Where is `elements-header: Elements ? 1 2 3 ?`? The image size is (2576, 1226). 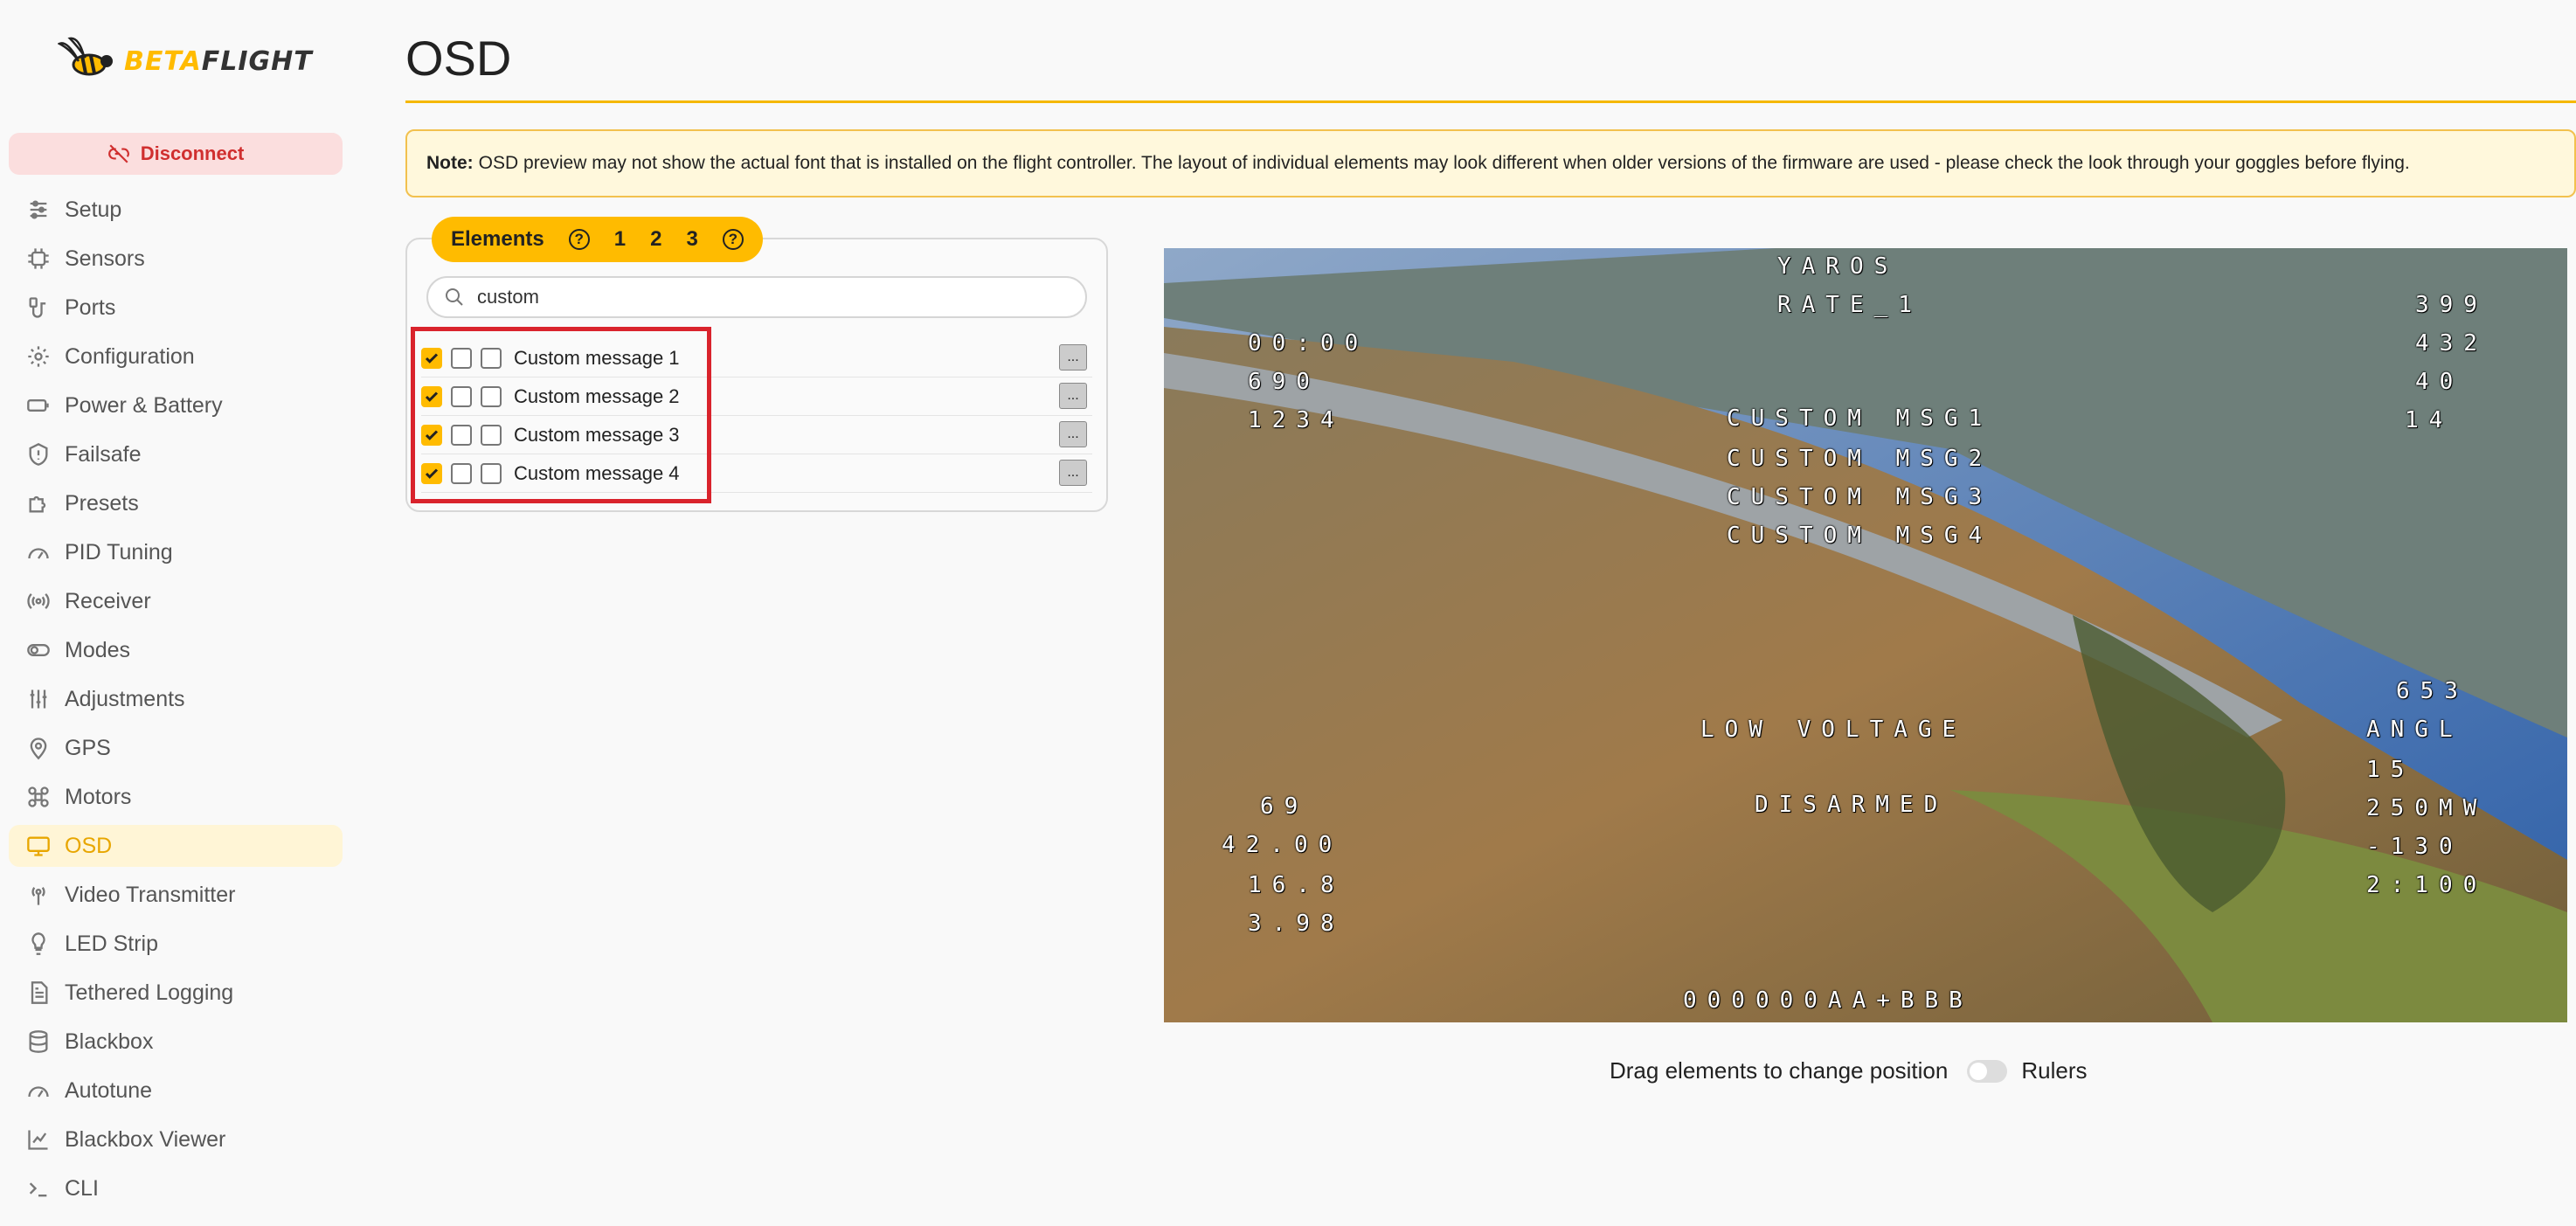 elements-header: Elements ? 1 2 3 ? is located at coordinates (597, 239).